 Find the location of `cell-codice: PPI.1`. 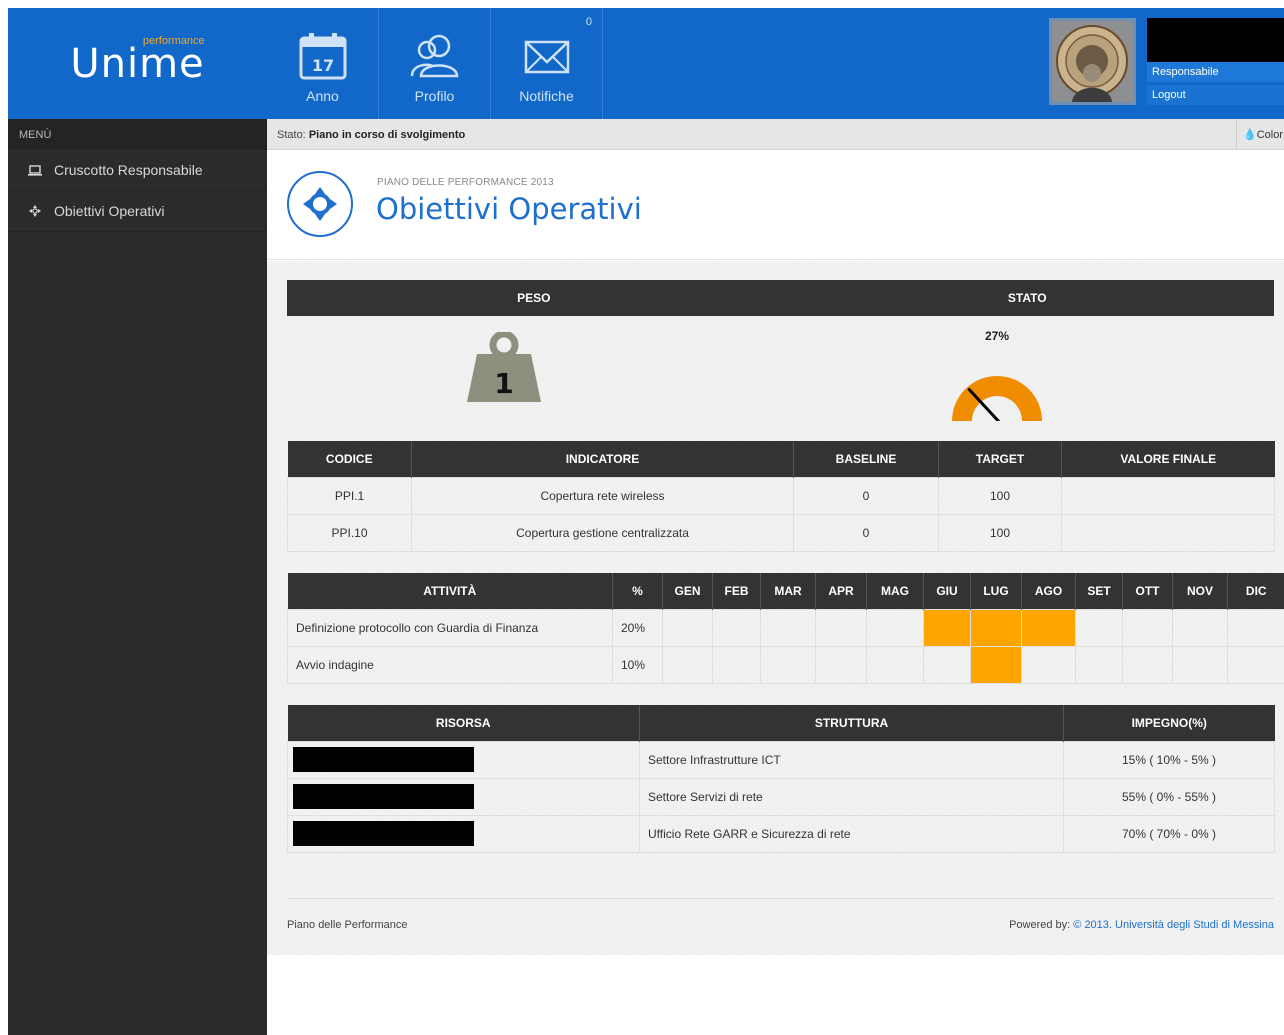

cell-codice: PPI.1 is located at coordinates (349, 495).